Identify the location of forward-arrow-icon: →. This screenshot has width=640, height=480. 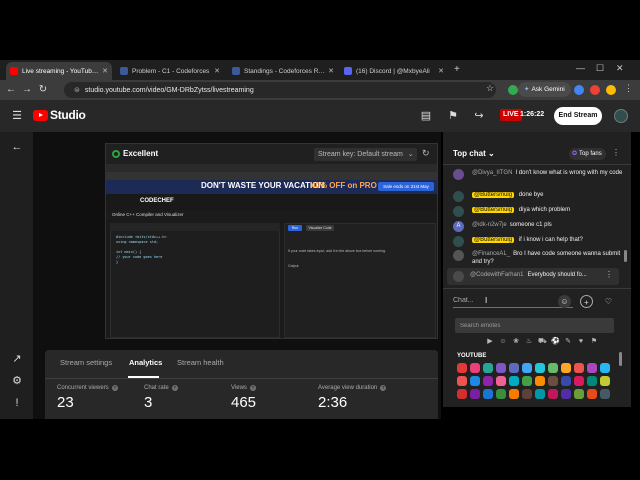
(27, 90).